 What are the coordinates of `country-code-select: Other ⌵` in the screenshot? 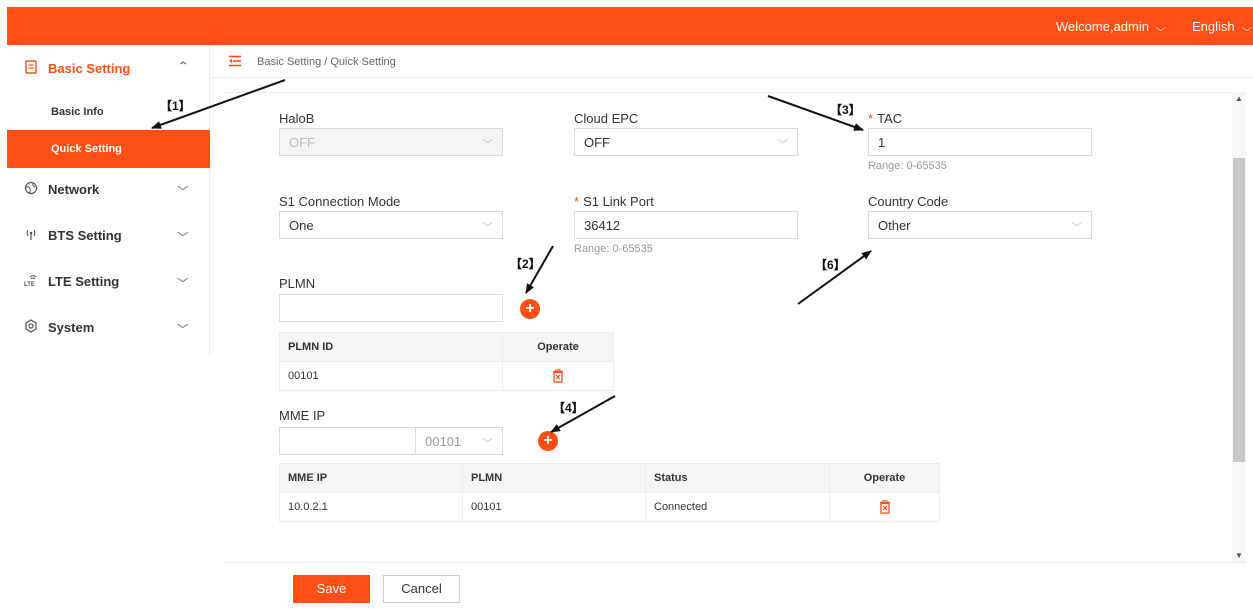 It's located at (980, 225).